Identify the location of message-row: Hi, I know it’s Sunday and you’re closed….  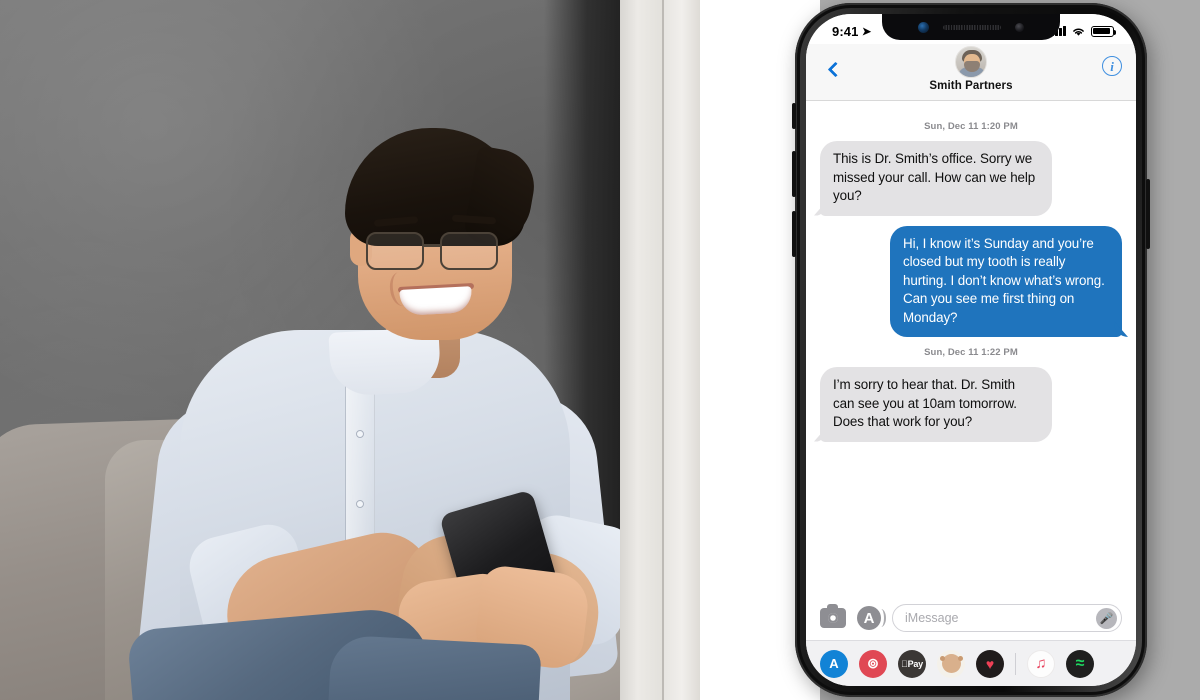
(971, 281).